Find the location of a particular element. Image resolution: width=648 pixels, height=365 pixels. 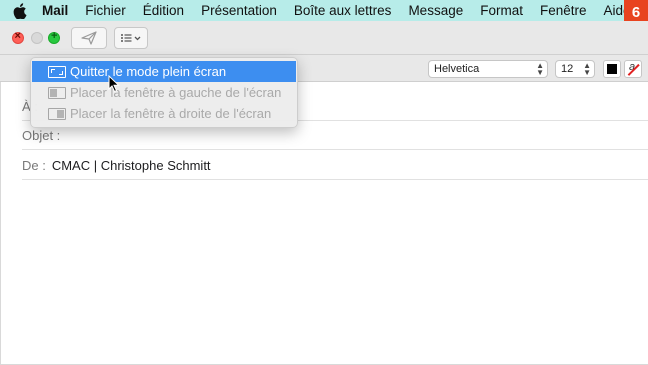

menu-fichier: Fichier is located at coordinates (106, 10).